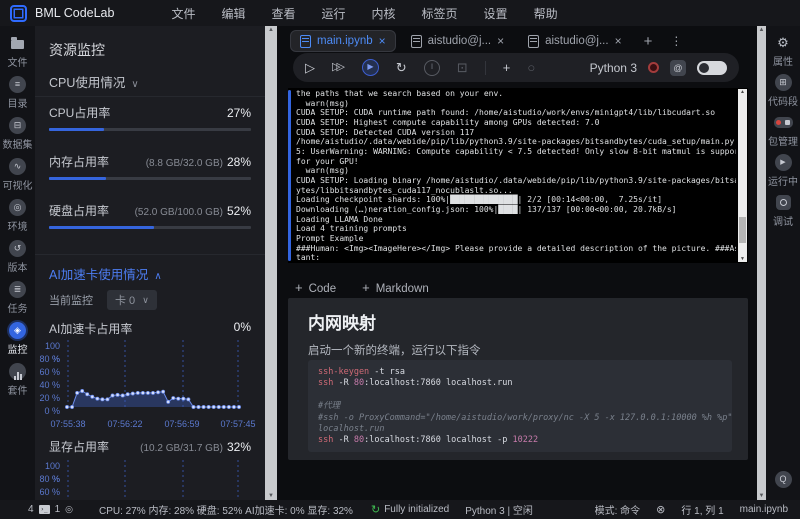 The width and height of the screenshot is (800, 519). What do you see at coordinates (183, 13) in the screenshot?
I see `menu-item: 文件` at bounding box center [183, 13].